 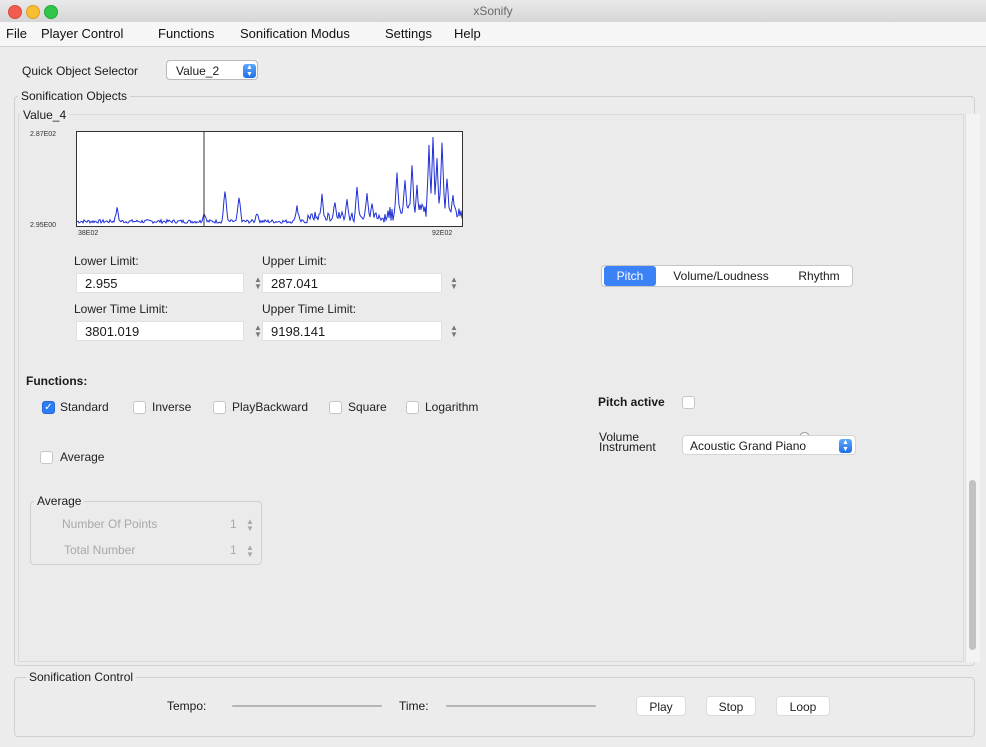 What do you see at coordinates (270, 407) in the screenshot?
I see `playbackward-label: PlayBackward` at bounding box center [270, 407].